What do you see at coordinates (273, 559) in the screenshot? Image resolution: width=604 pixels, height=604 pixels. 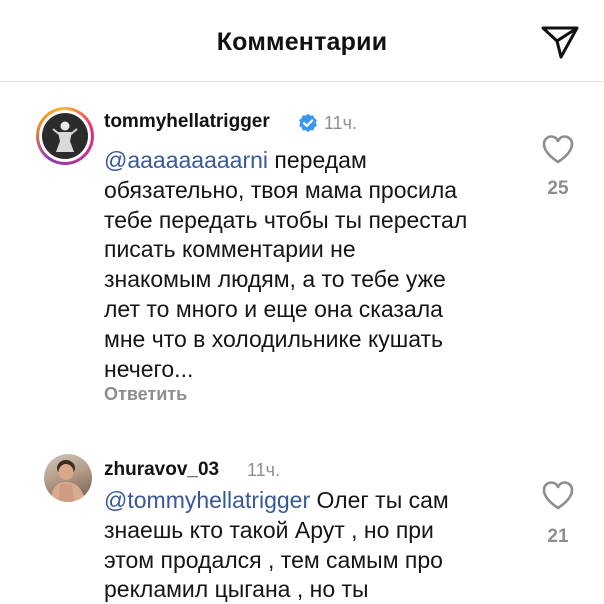 I see `comment-line: этом продался , тем самым про` at bounding box center [273, 559].